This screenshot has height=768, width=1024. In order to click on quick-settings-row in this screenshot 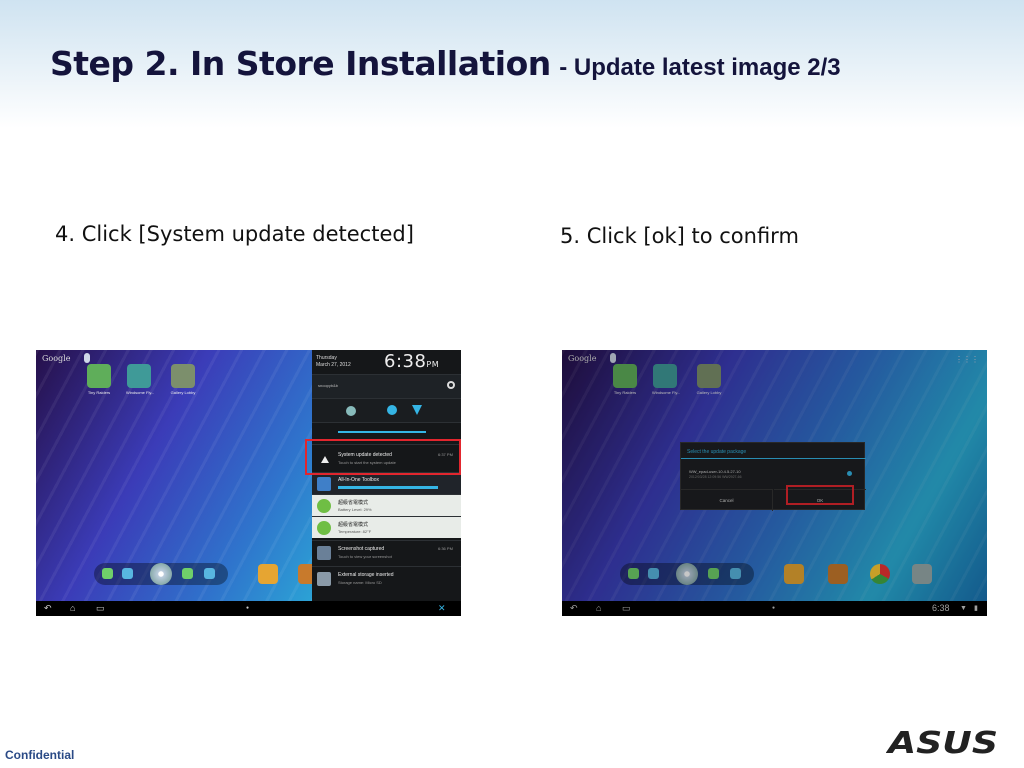, I will do `click(386, 410)`.